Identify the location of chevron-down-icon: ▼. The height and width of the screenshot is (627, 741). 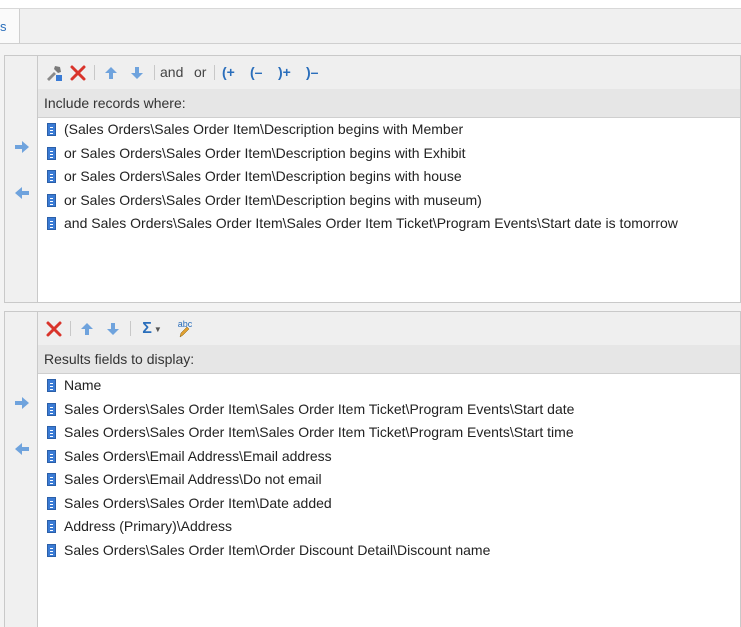
(157, 329).